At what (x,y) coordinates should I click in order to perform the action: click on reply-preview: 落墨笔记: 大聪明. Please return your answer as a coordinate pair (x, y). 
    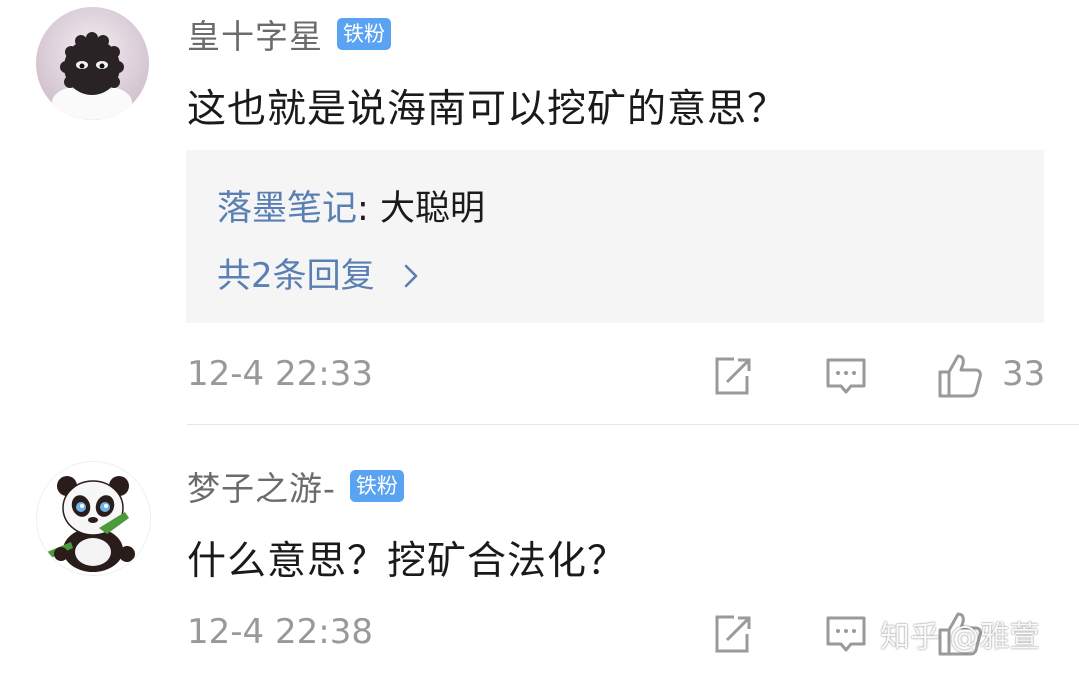
    Looking at the image, I should click on (351, 205).